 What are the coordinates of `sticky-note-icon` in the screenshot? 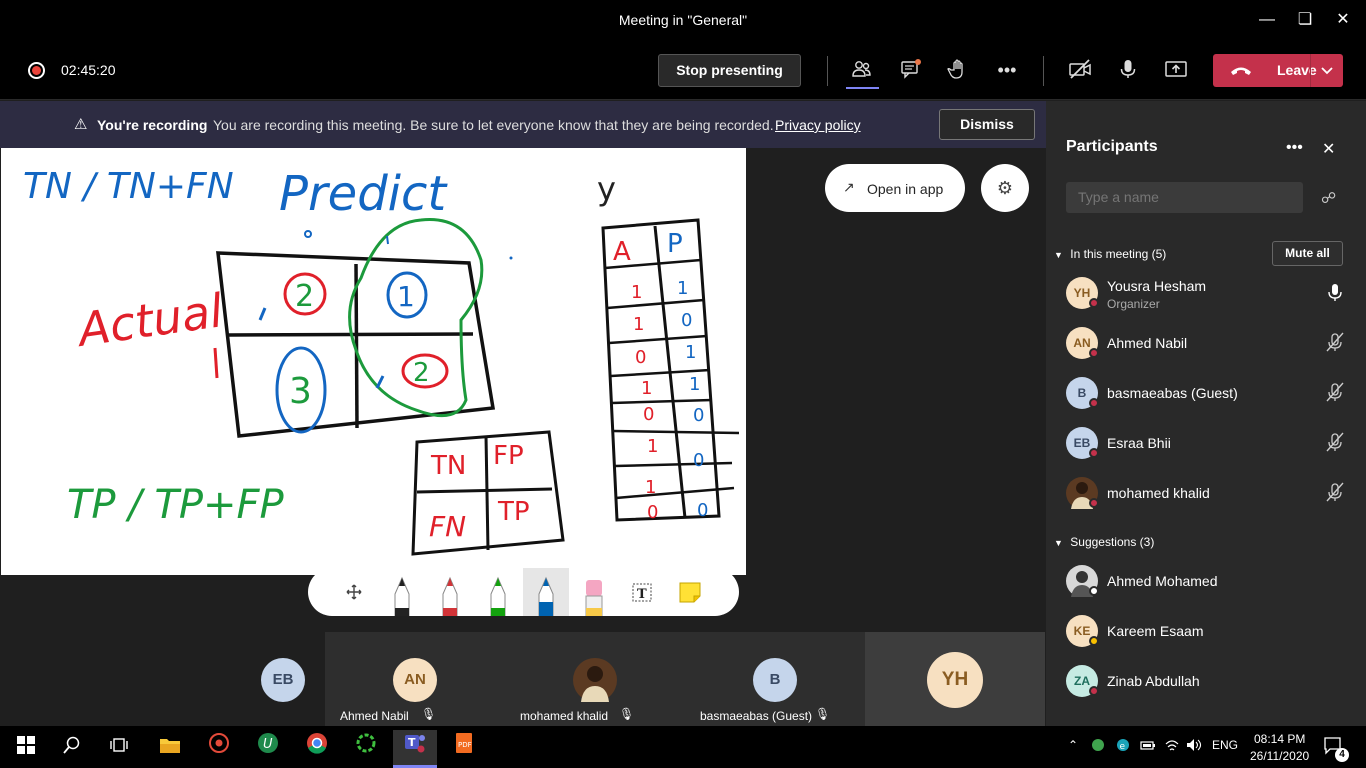 It's located at (690, 592).